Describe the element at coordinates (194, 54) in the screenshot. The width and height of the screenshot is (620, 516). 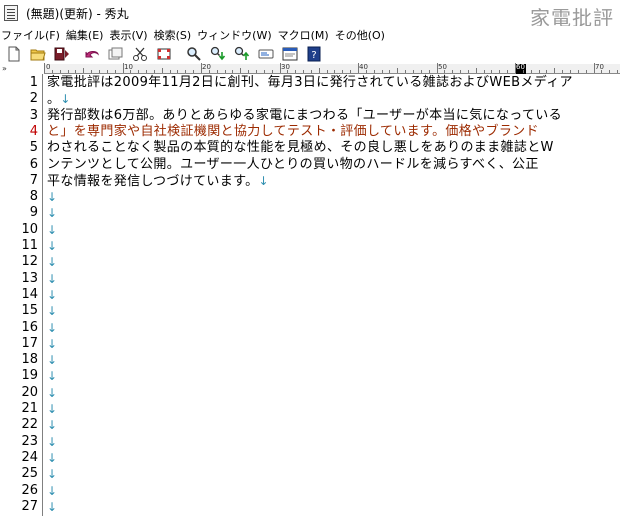
I see `search-button` at that location.